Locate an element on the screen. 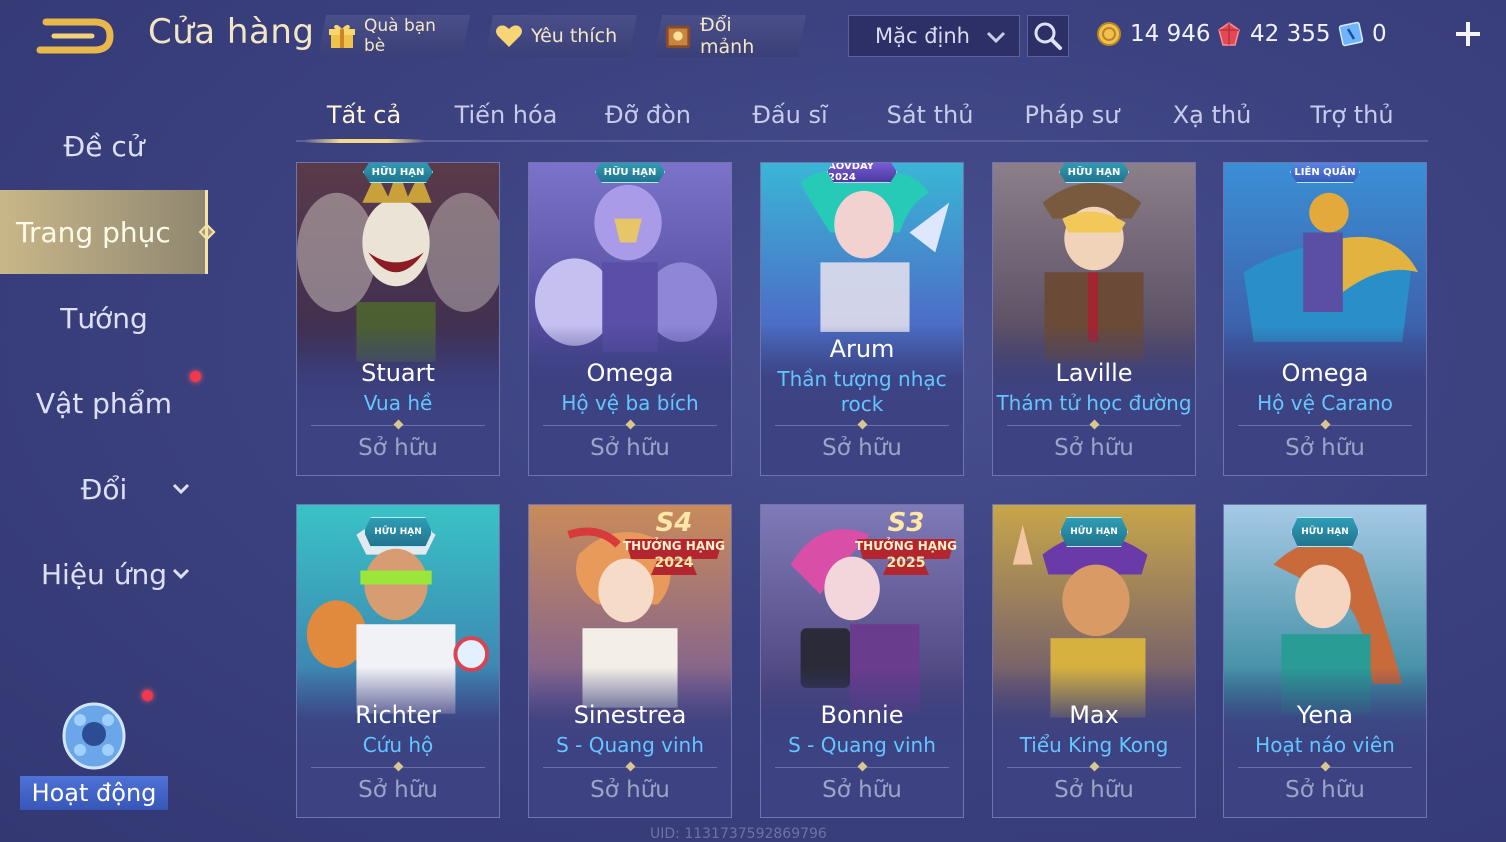 The image size is (1506, 842). skin-card: HỮU HẠN Max Tiểu King Kong Sở hữu is located at coordinates (1094, 661).